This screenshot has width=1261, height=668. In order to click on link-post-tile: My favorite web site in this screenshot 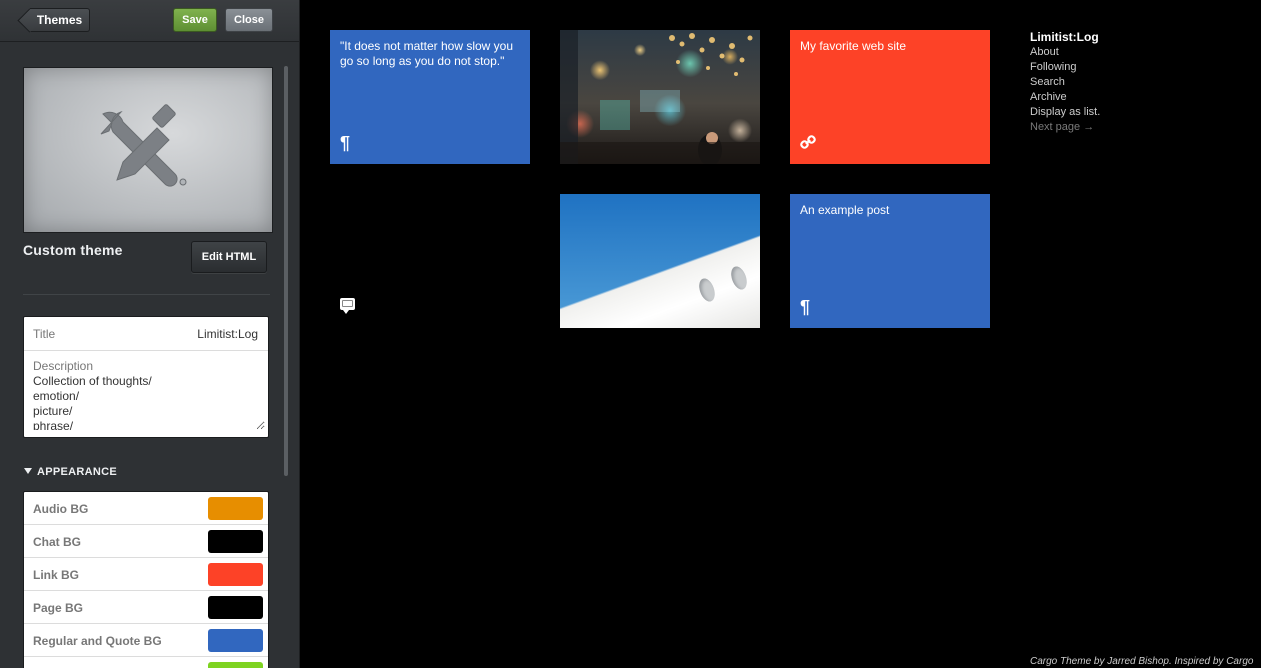, I will do `click(890, 97)`.